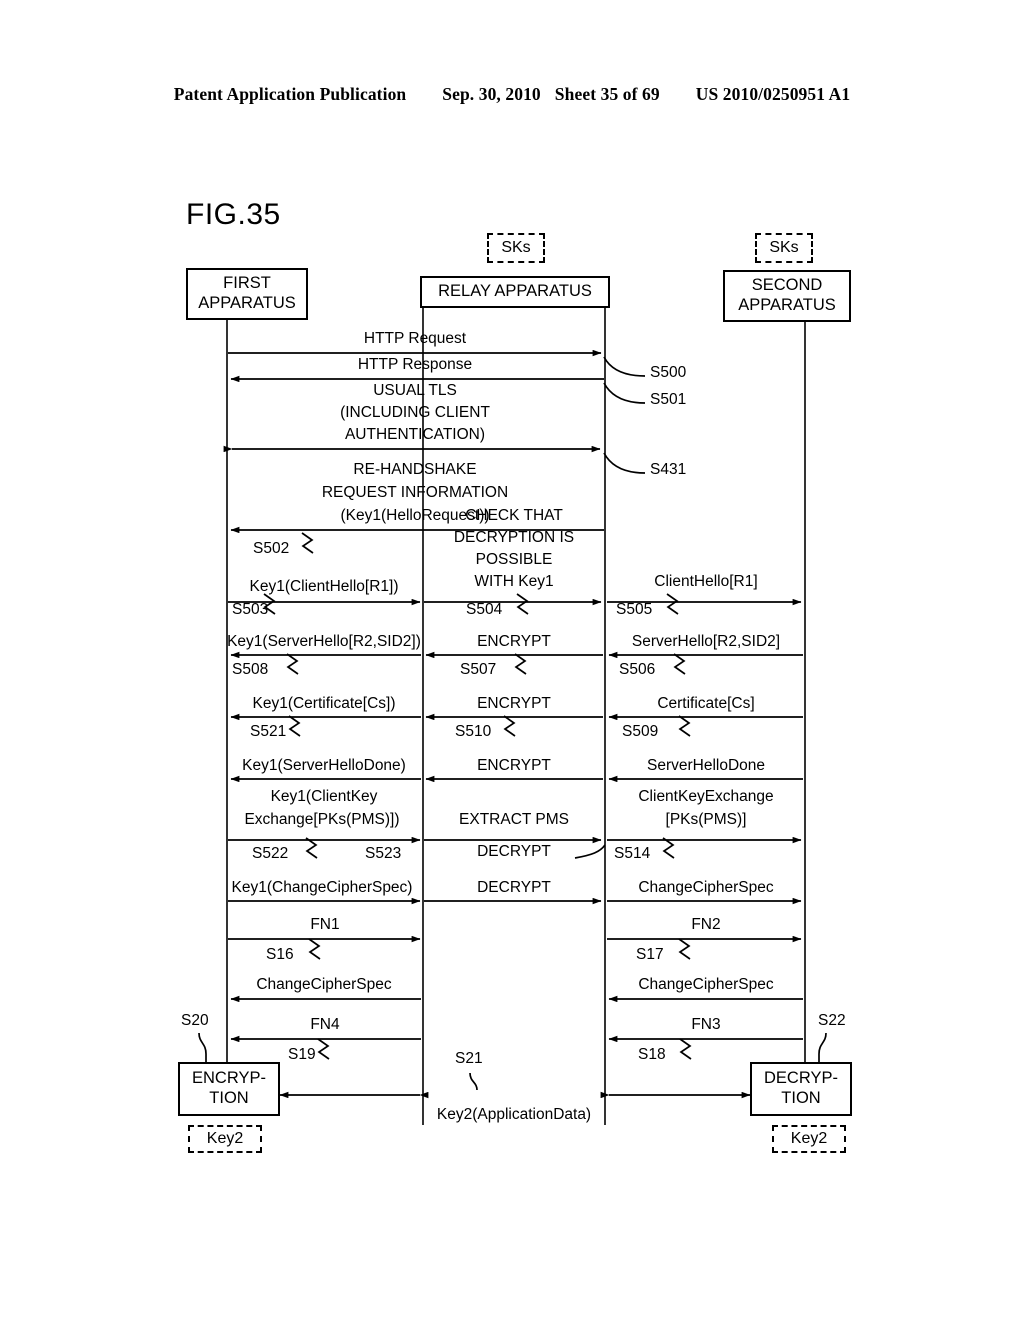  I want to click on message-usual-tls-line1: USUAL TLS, so click(415, 390).